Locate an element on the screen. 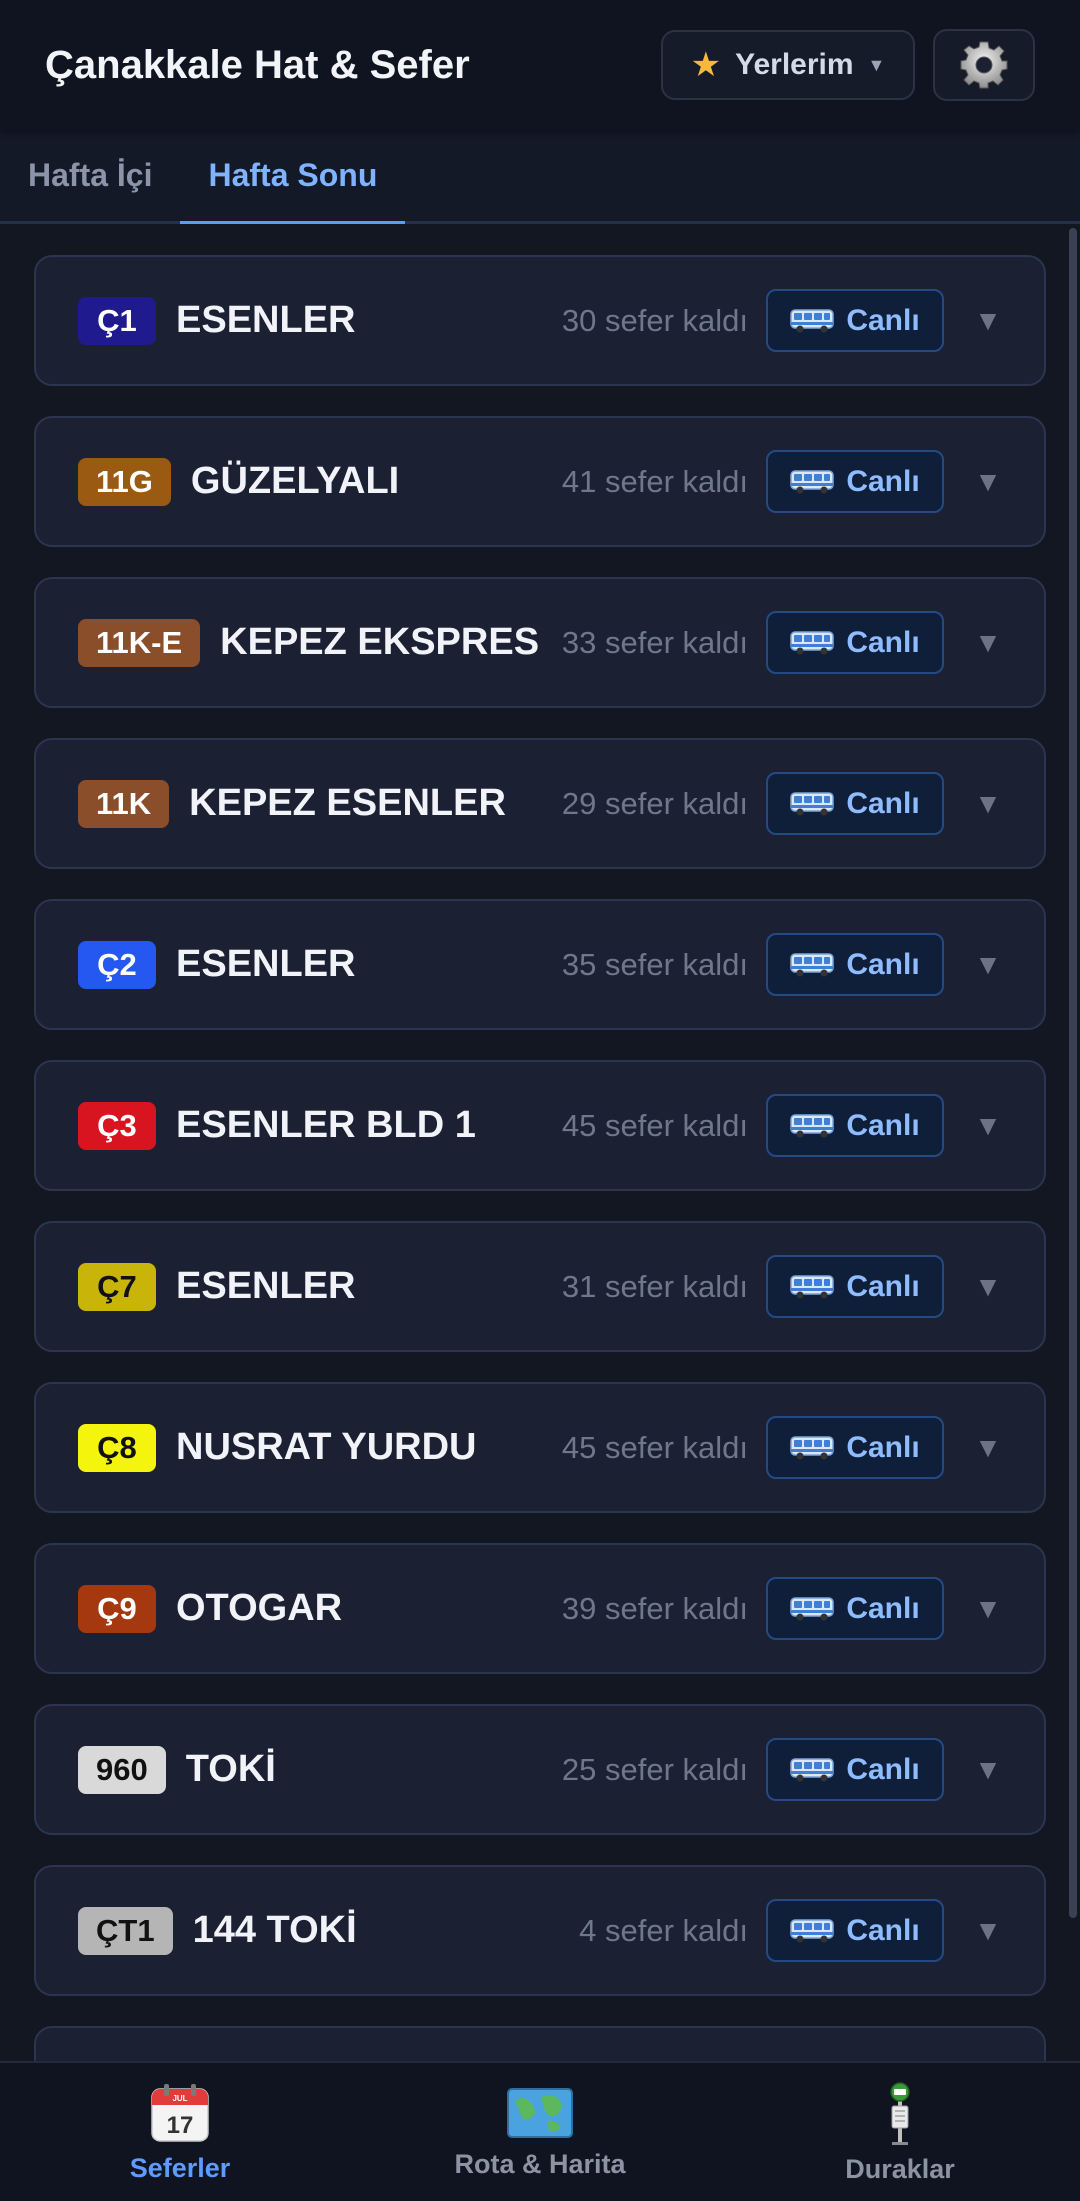  route-name: OTOGAR is located at coordinates (259, 1608).